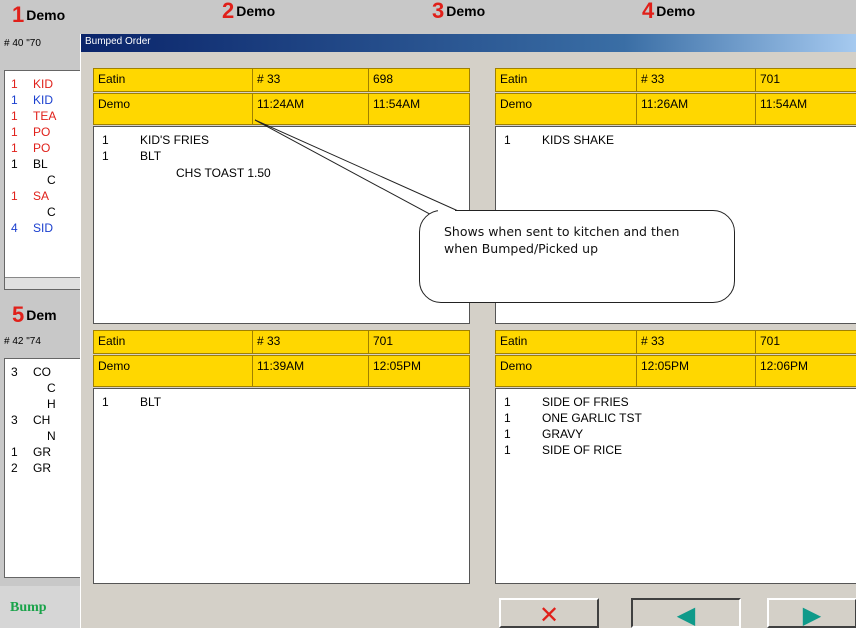  Describe the element at coordinates (18, 14) in the screenshot. I see `bg-order-number: 1` at that location.